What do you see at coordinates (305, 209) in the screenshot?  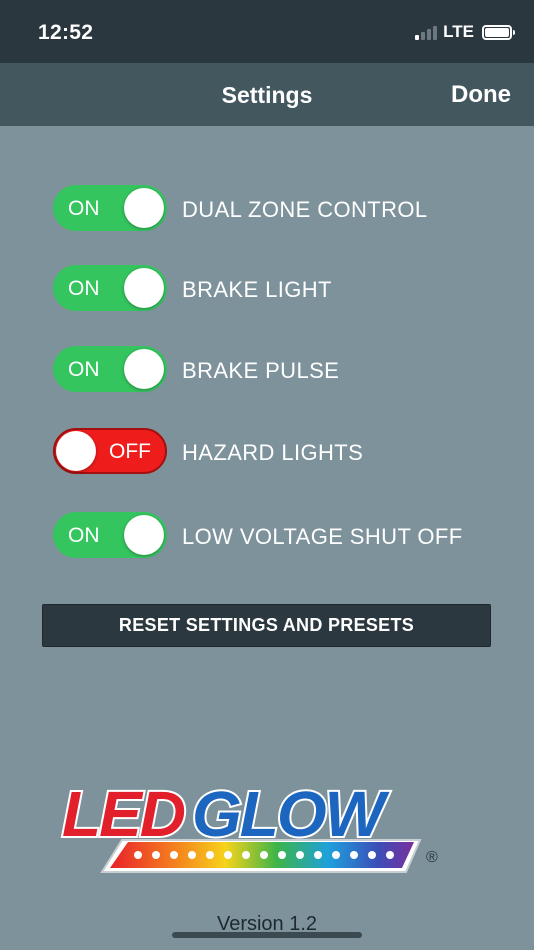 I see `setting-label: DUAL ZONE CONTROL` at bounding box center [305, 209].